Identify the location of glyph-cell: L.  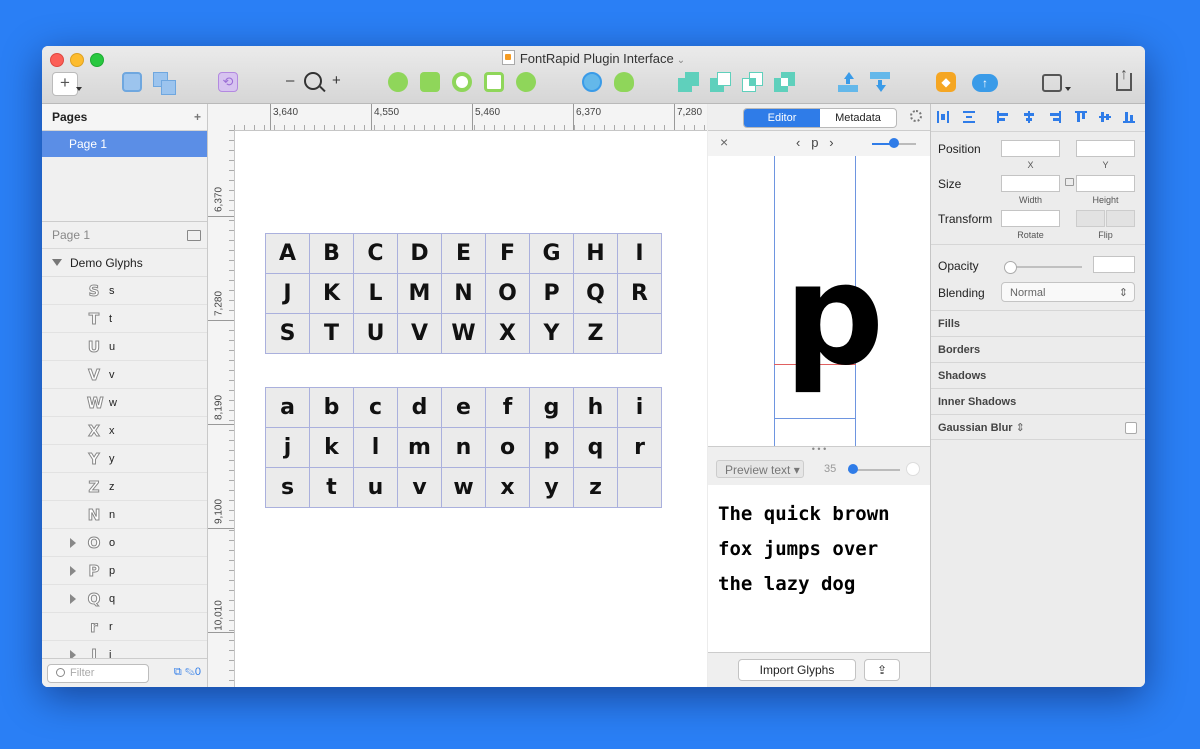
(375, 293).